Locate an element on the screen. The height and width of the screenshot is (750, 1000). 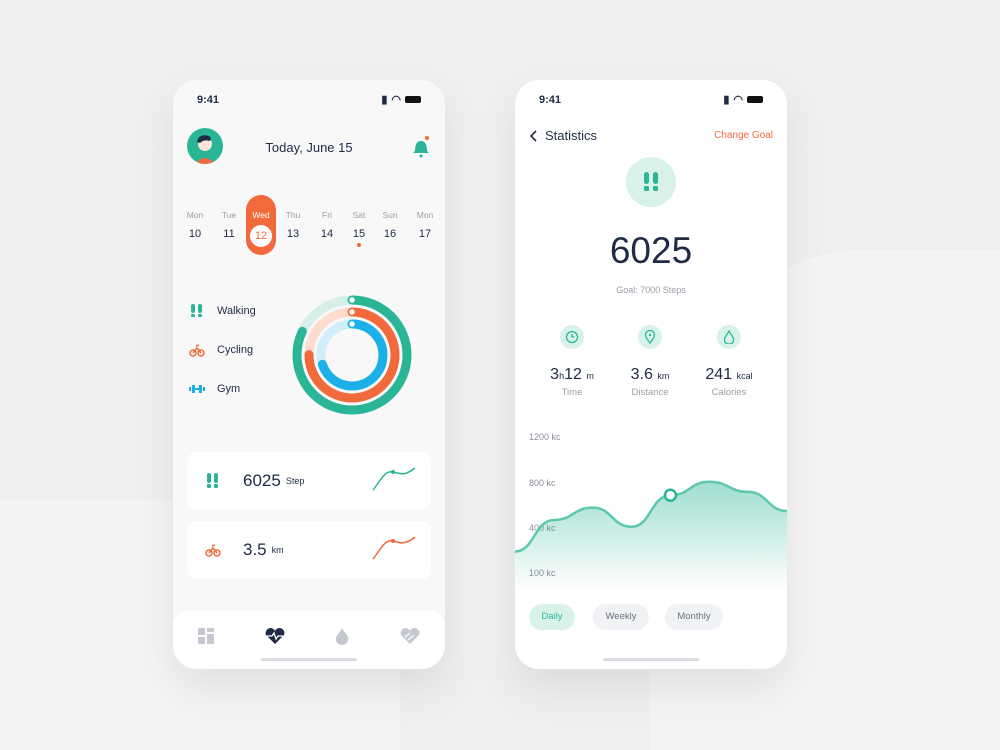
cycling-card: 3.5 km is located at coordinates (309, 550).